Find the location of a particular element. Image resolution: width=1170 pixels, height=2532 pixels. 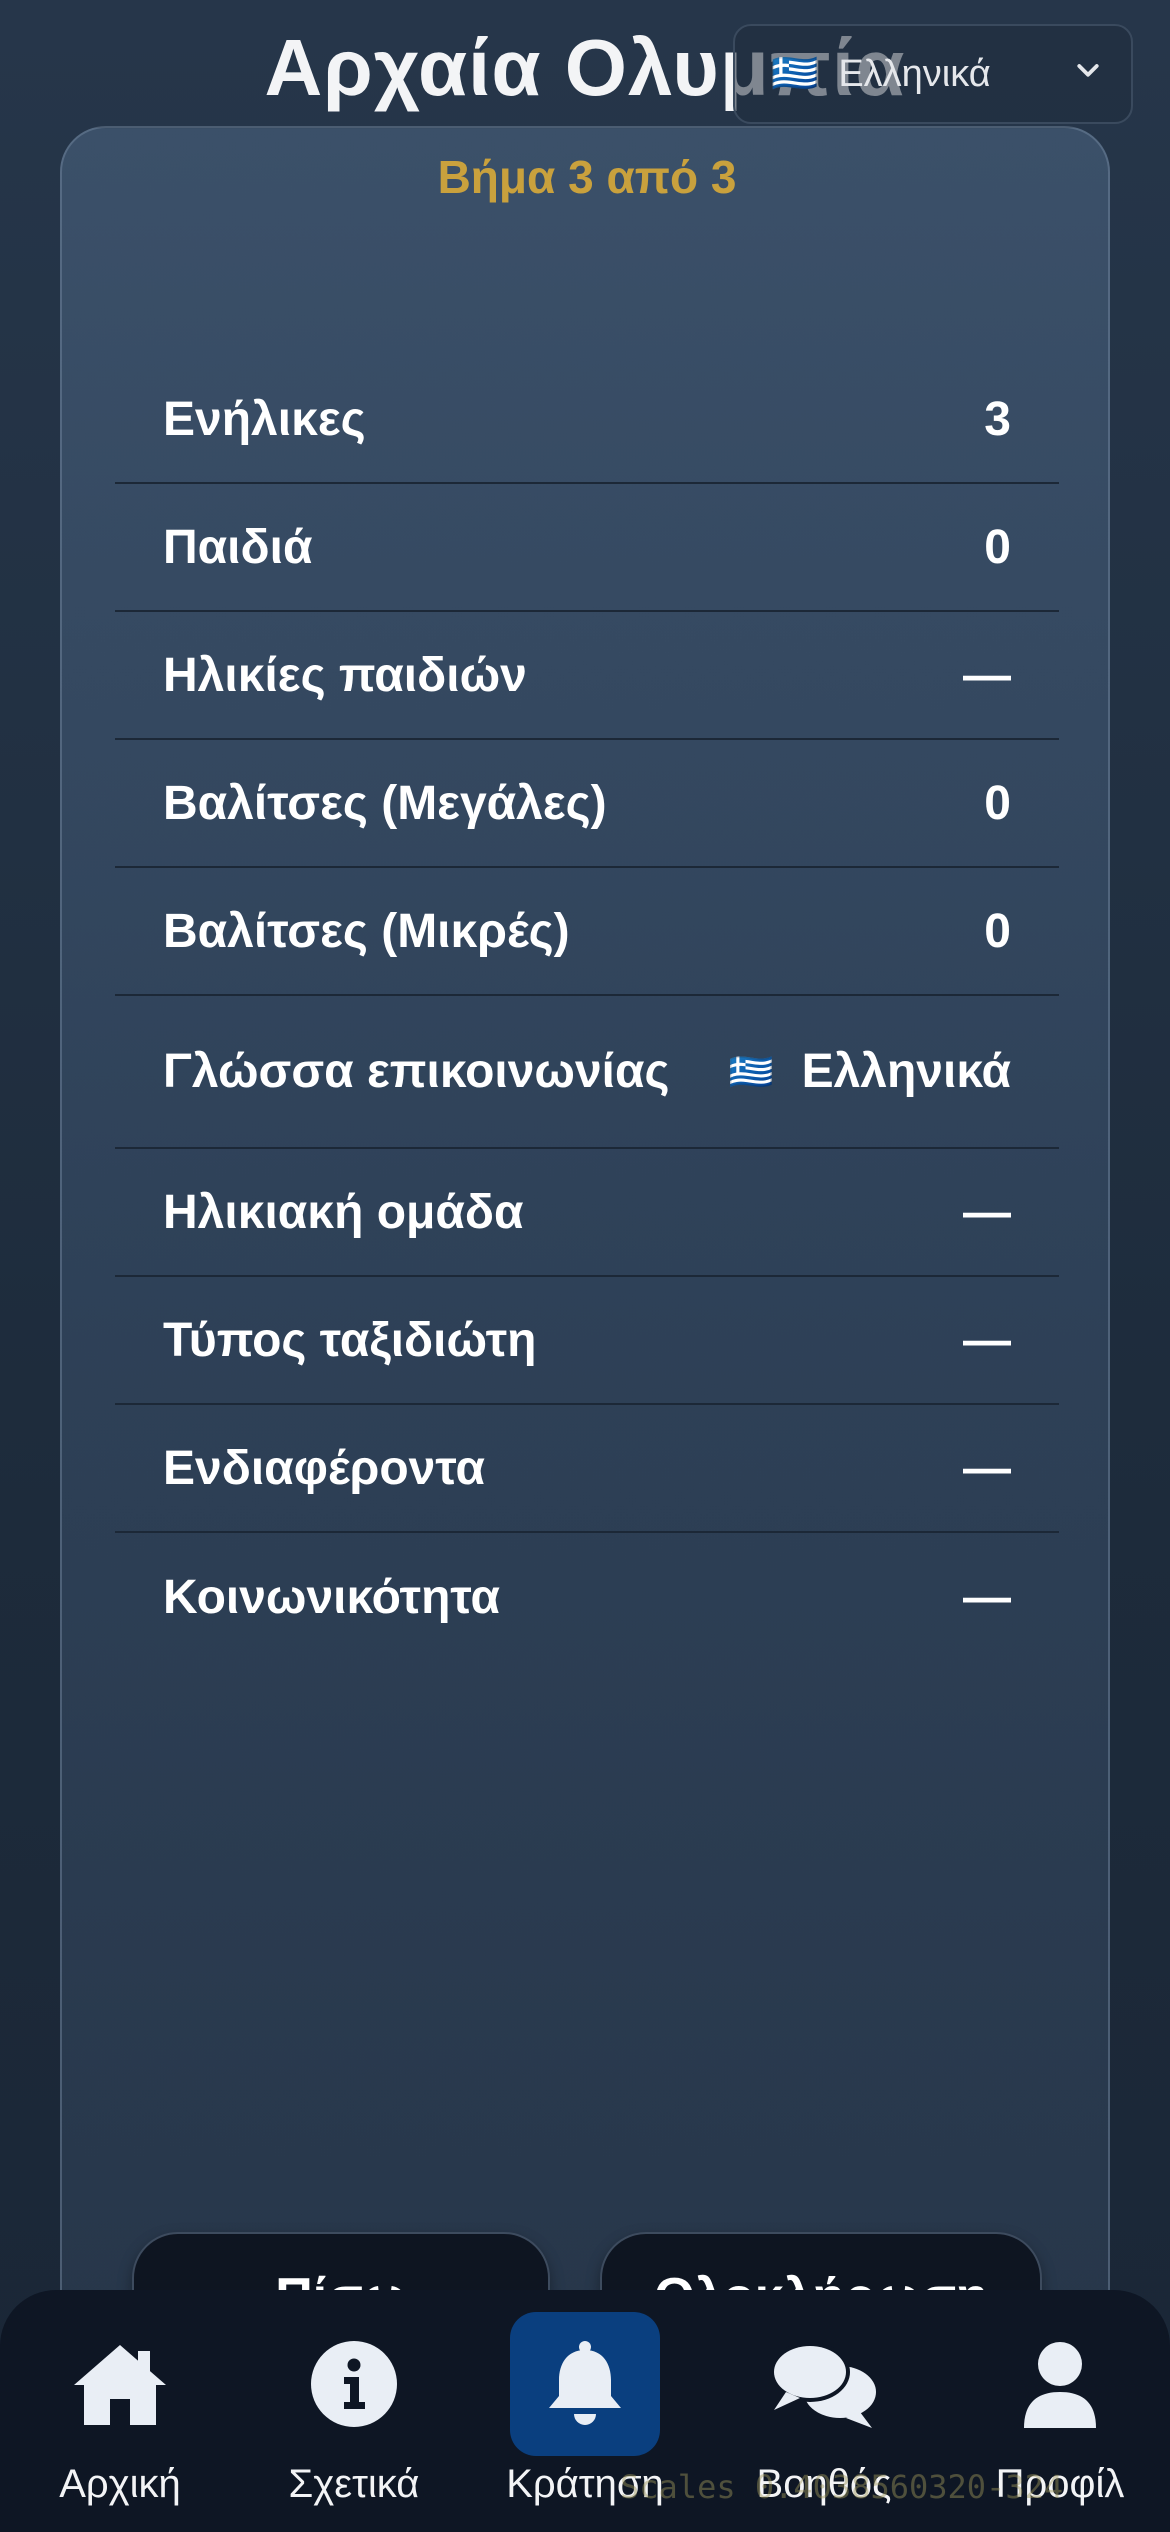

row-label: Τύπος ταξιδιώτη is located at coordinates (350, 1340).